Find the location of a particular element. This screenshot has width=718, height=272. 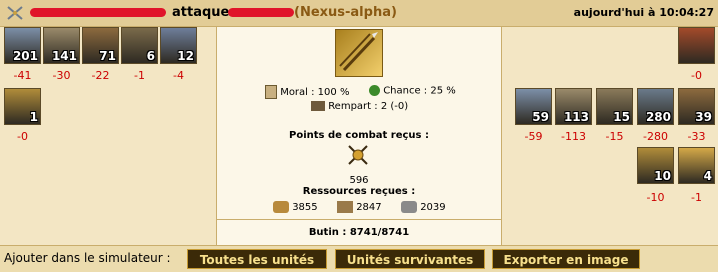

booty-label: Butin : 8741/8741 is located at coordinates (359, 232).